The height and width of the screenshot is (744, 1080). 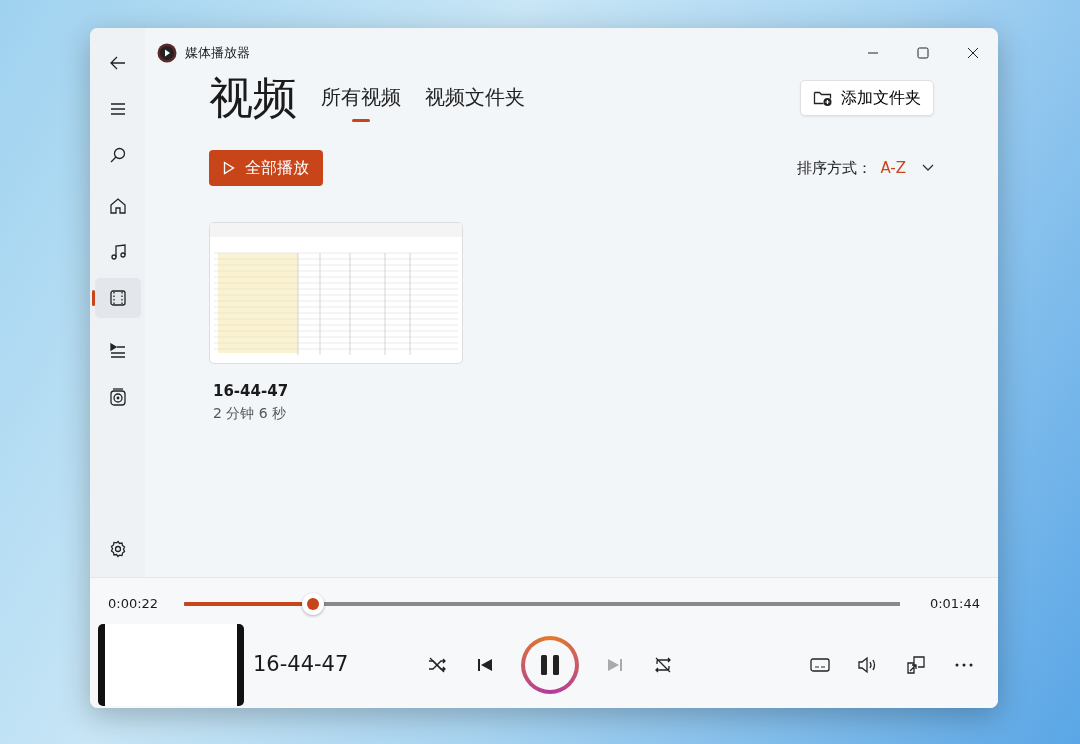 What do you see at coordinates (954, 604) in the screenshot?
I see `total-time: 0:01:44` at bounding box center [954, 604].